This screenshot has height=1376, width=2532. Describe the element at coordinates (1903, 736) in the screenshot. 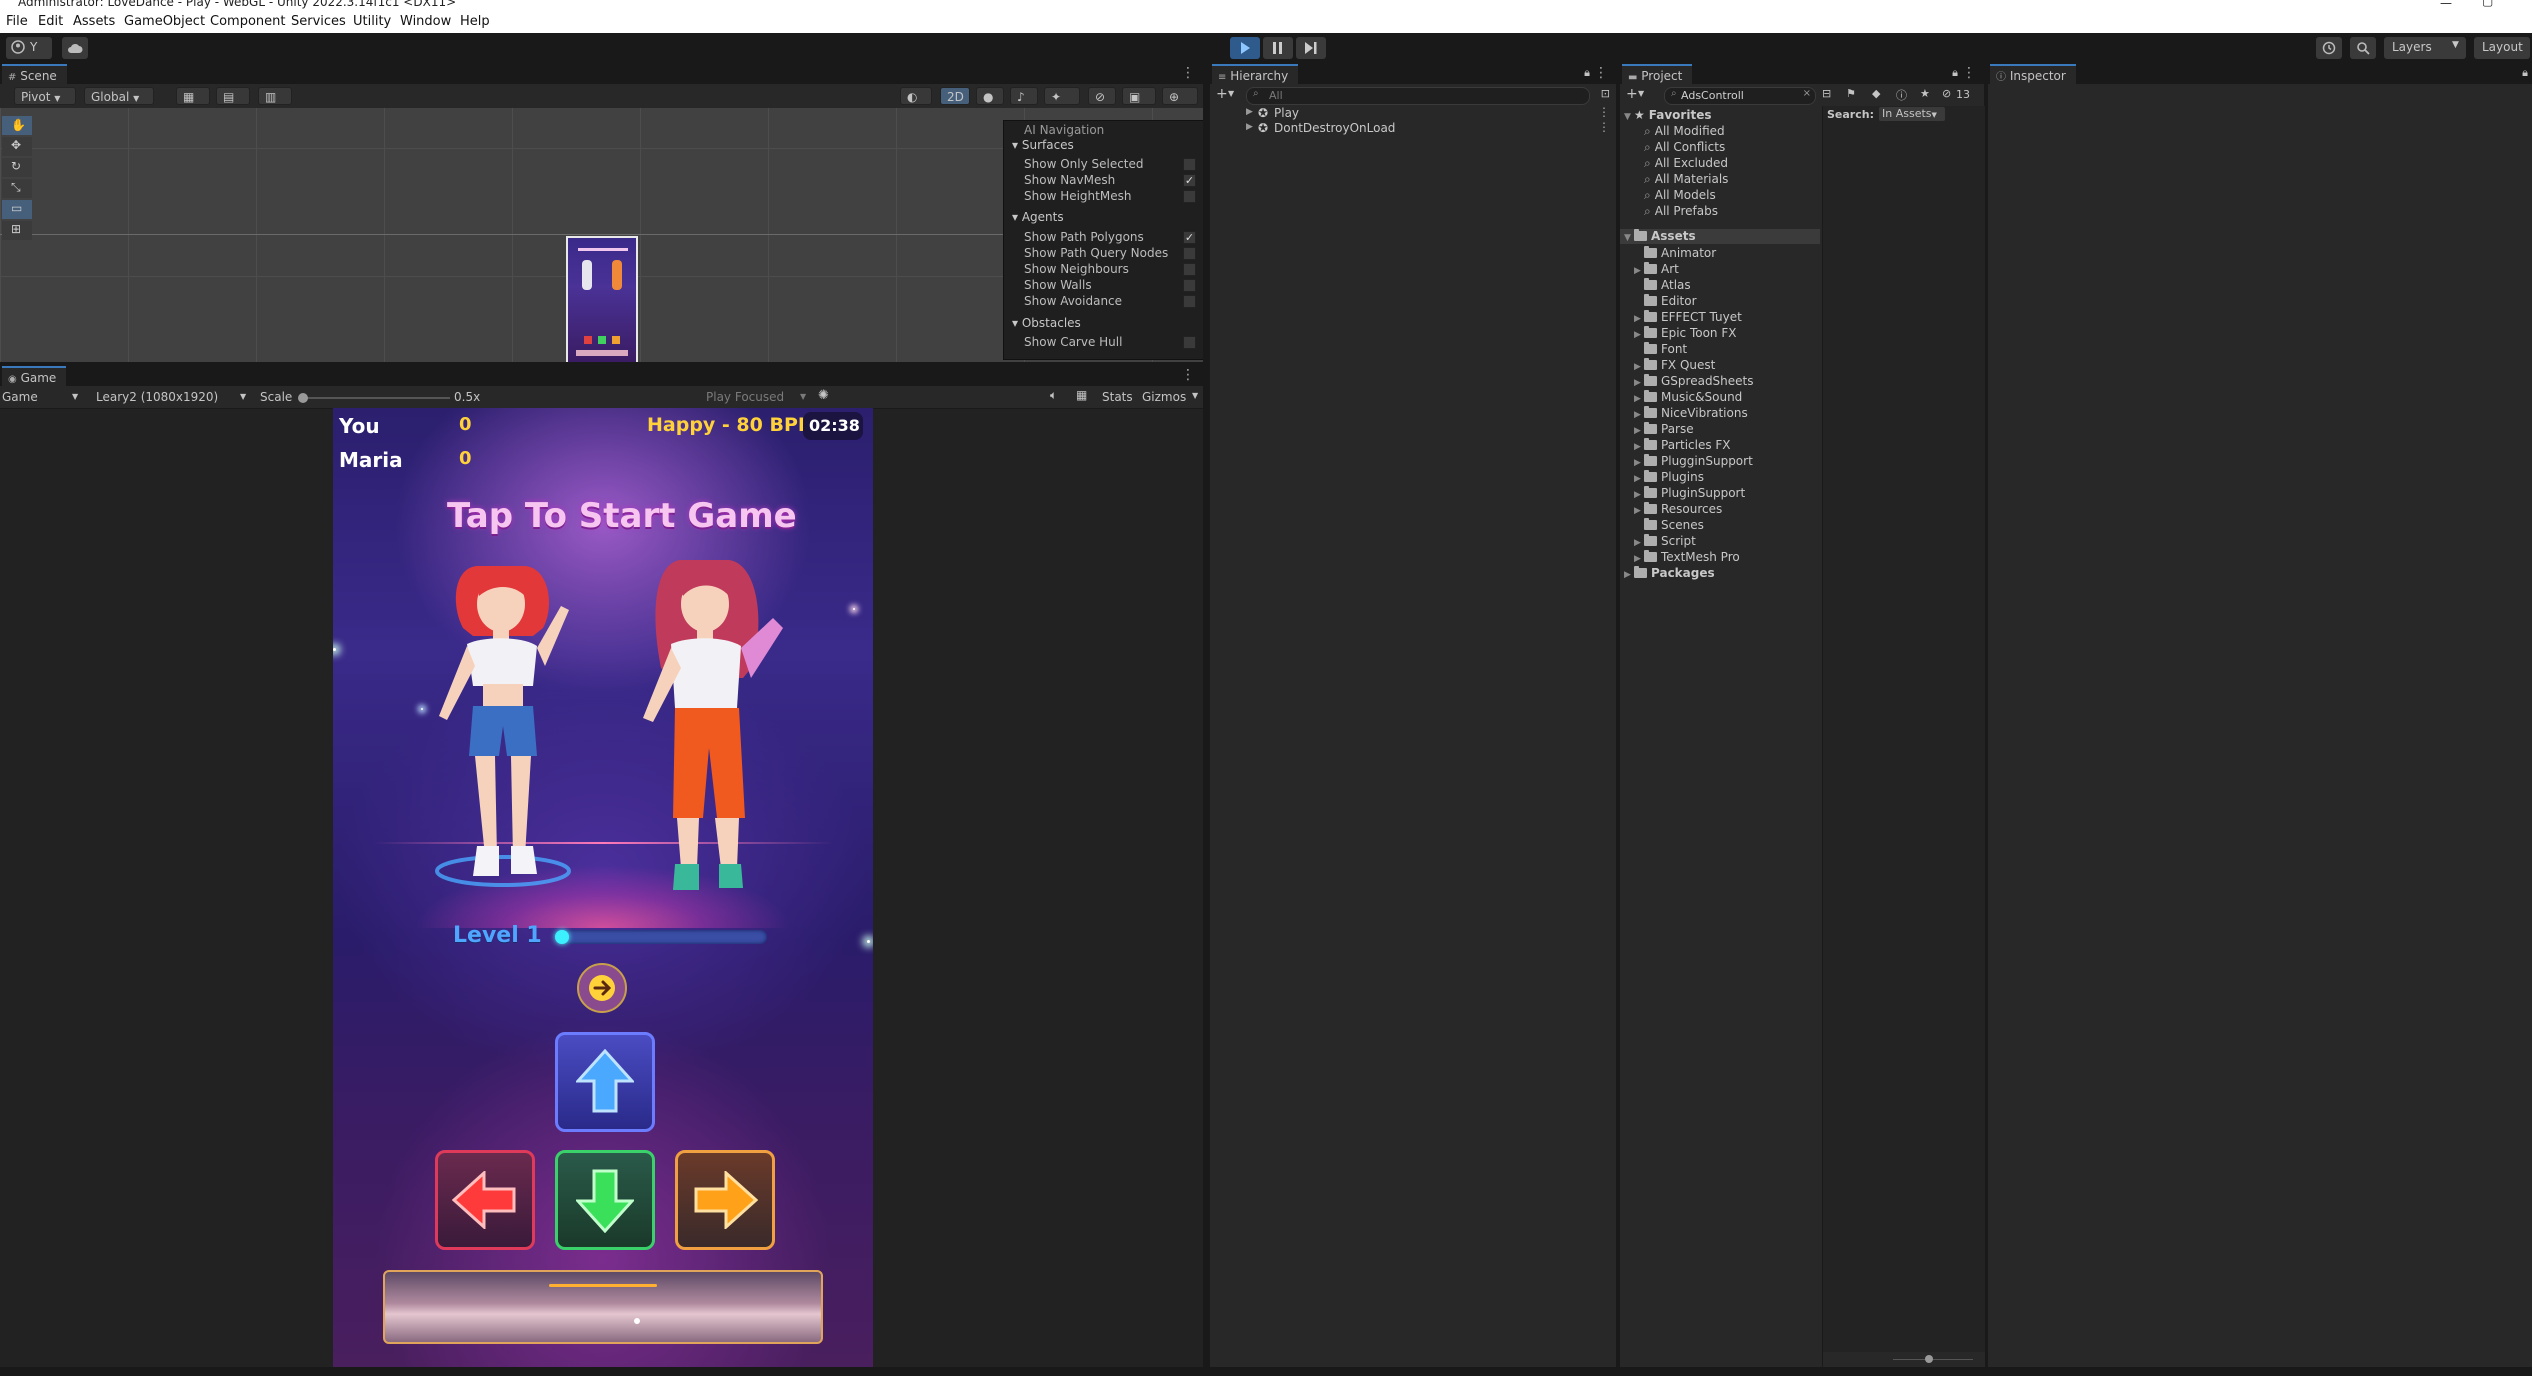

I see `project-content-area: Search: In Assets▼` at that location.